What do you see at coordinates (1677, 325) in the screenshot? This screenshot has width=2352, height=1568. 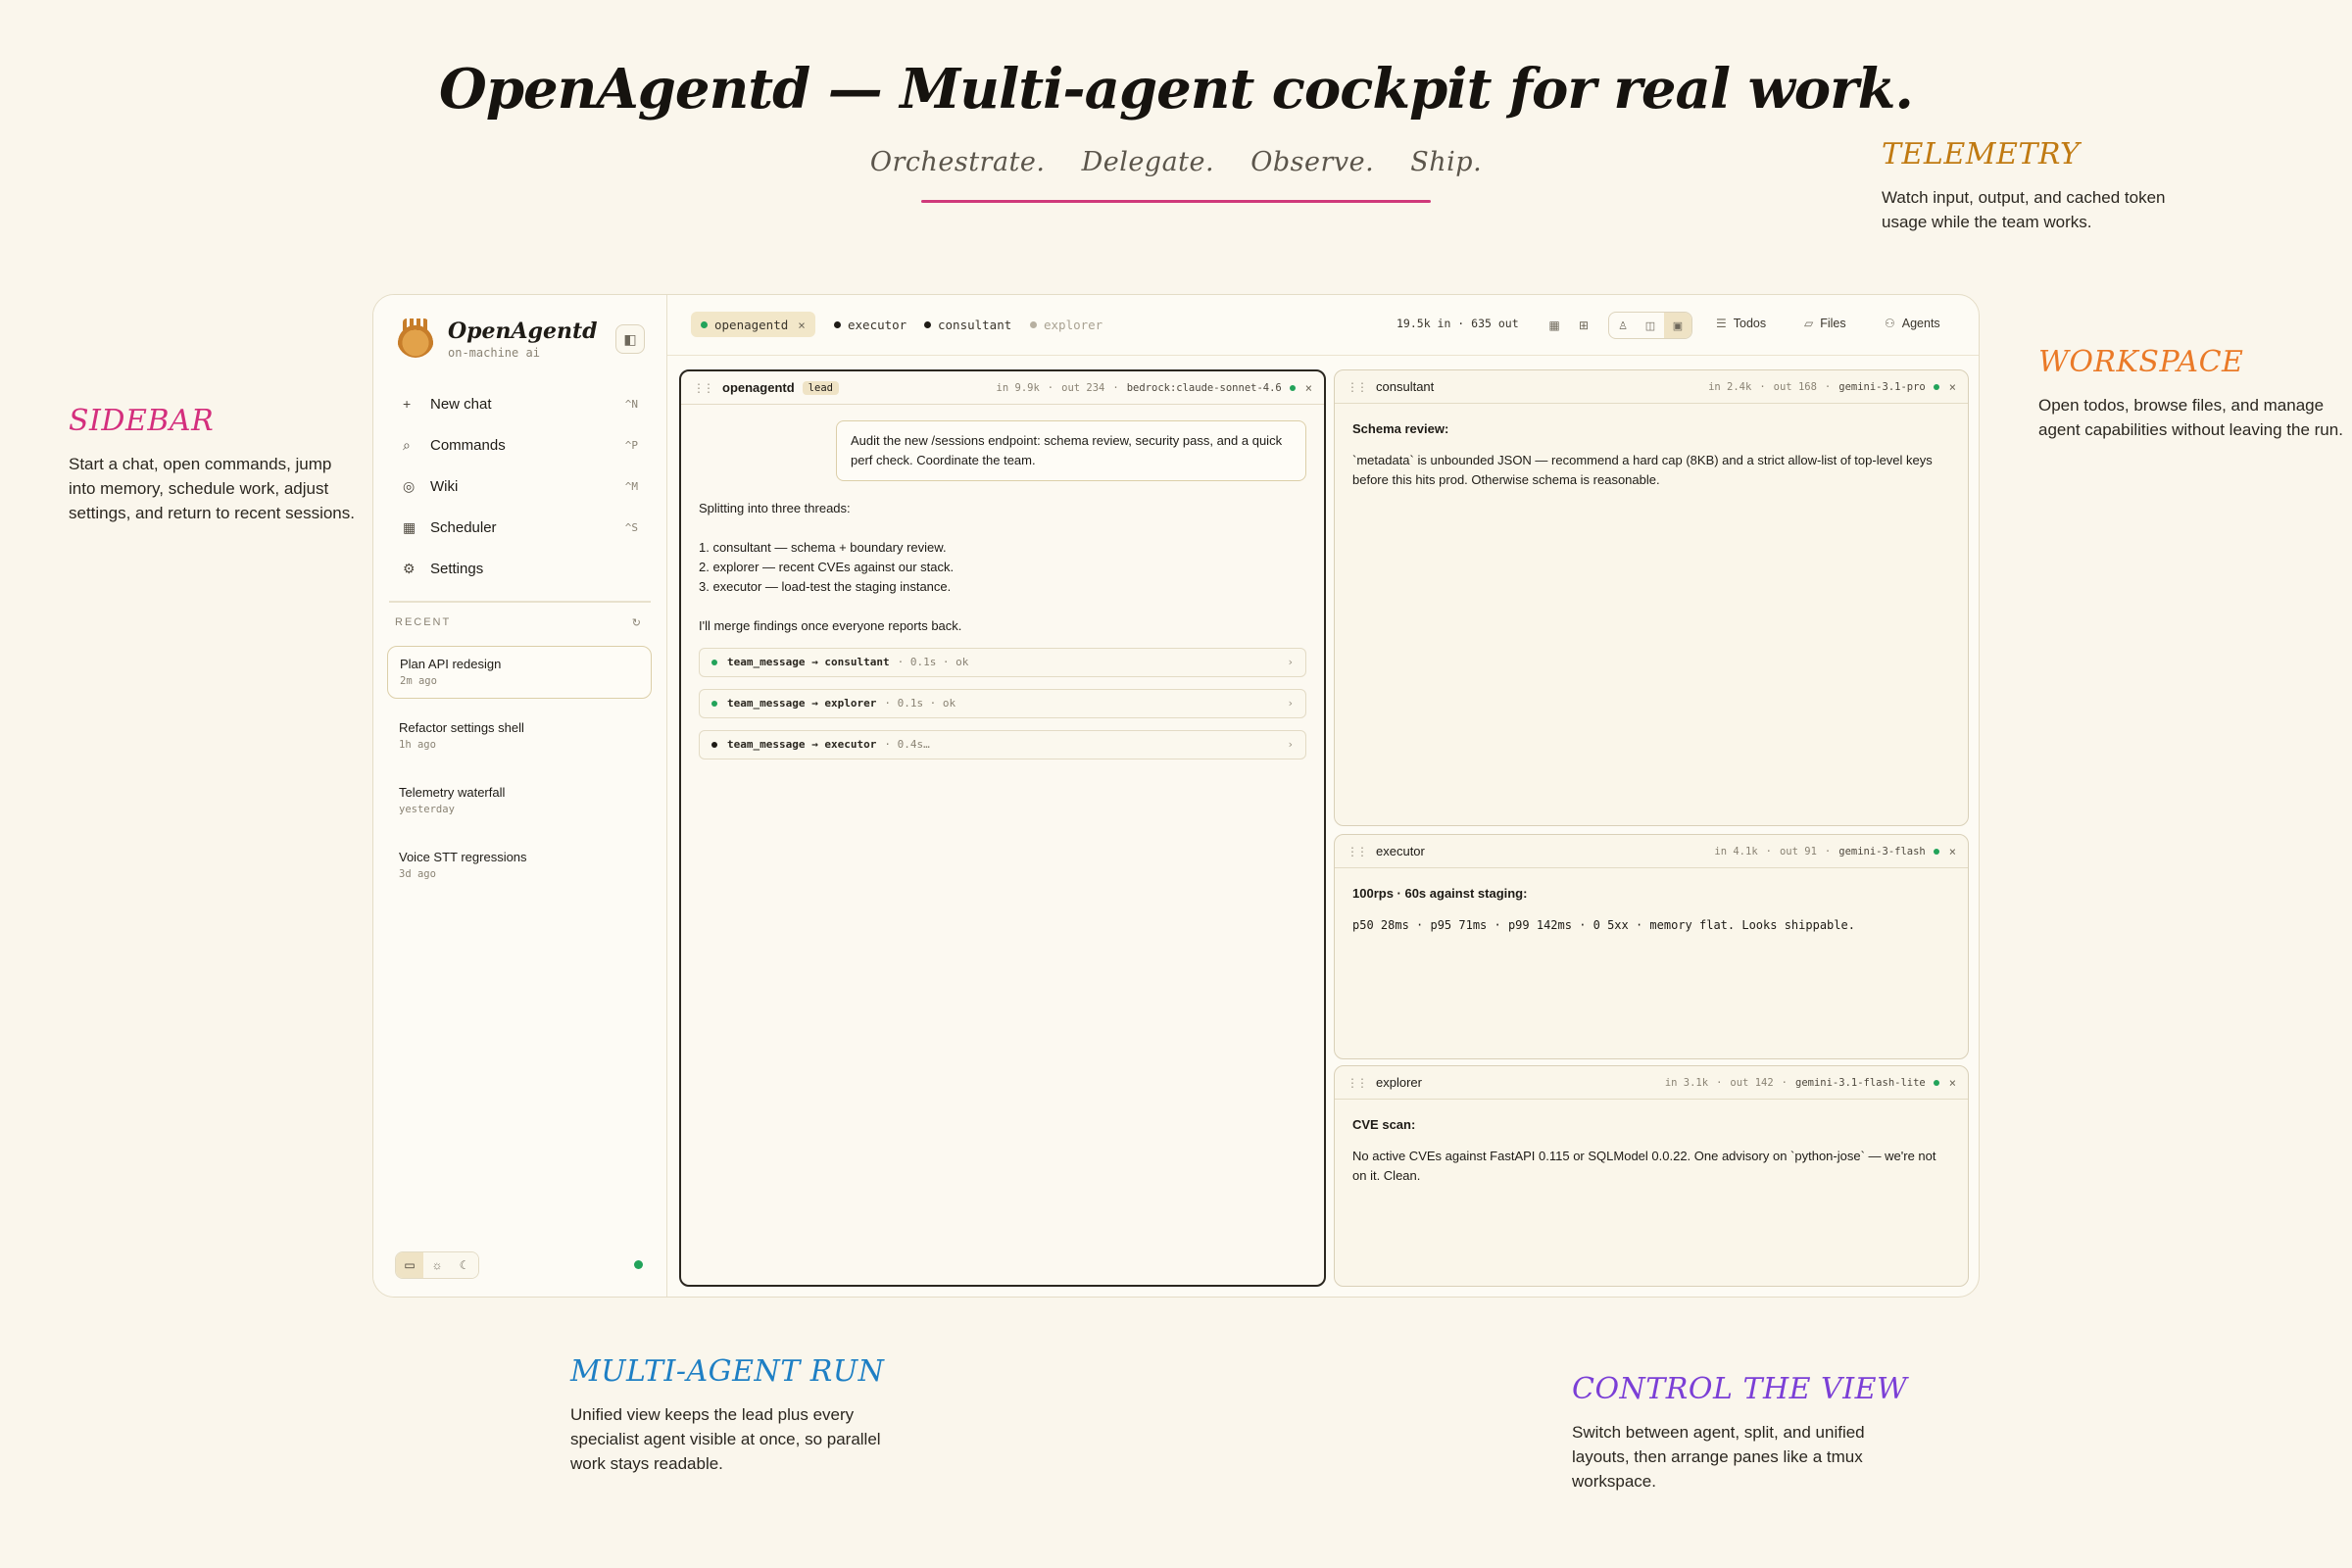 I see `unified-view-button: ▣` at bounding box center [1677, 325].